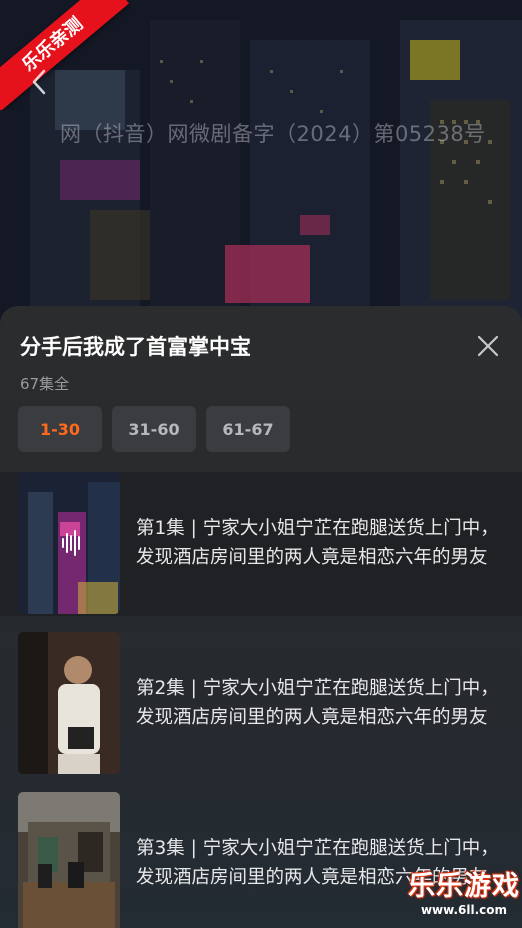 Image resolution: width=522 pixels, height=928 pixels. I want to click on tab-range-61-67: 61-67, so click(248, 429).